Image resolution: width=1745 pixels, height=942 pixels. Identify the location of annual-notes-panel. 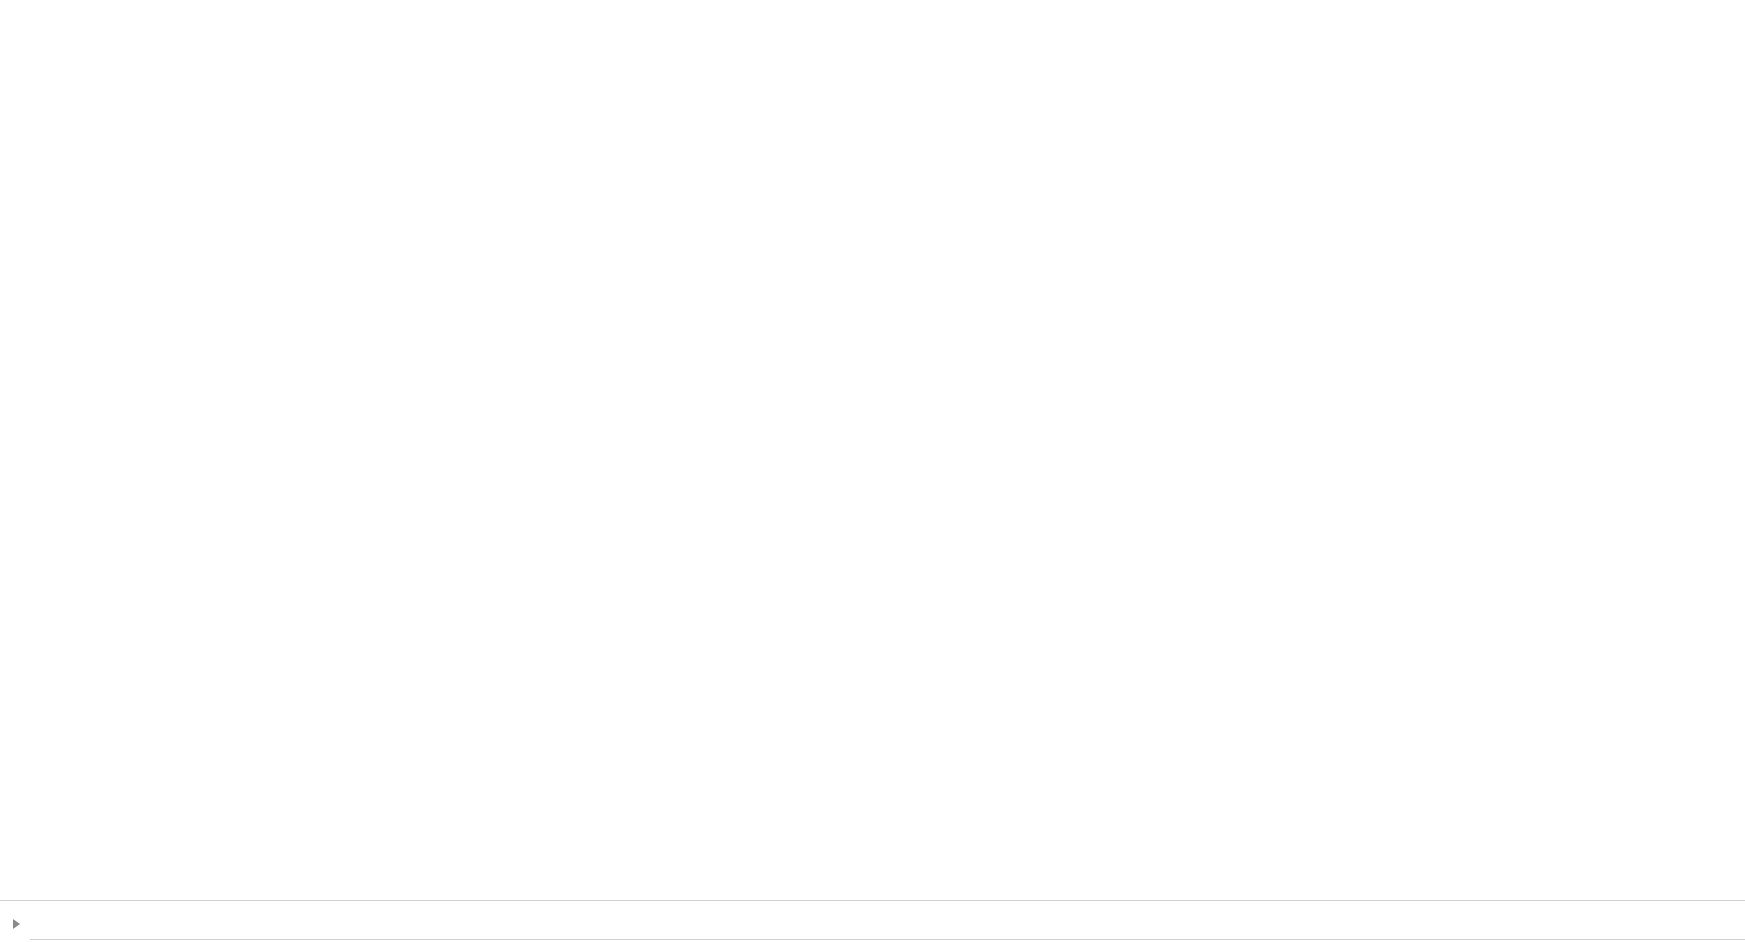
(600, 59).